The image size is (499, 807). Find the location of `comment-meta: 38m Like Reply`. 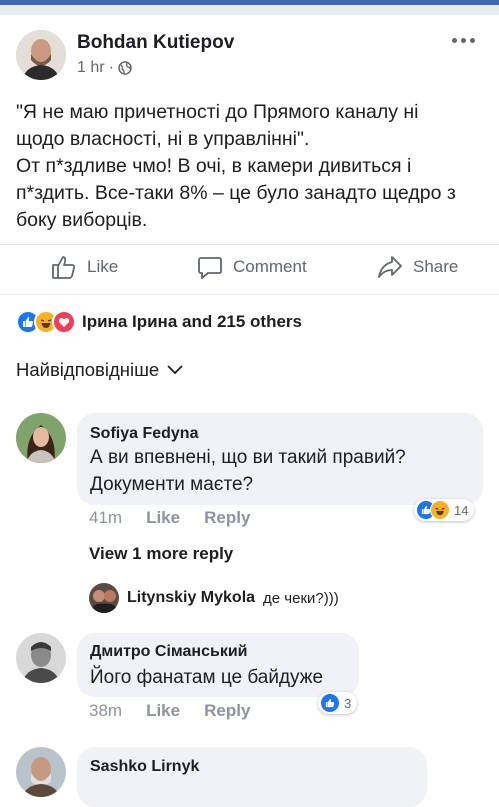

comment-meta: 38m Like Reply is located at coordinates (169, 711).